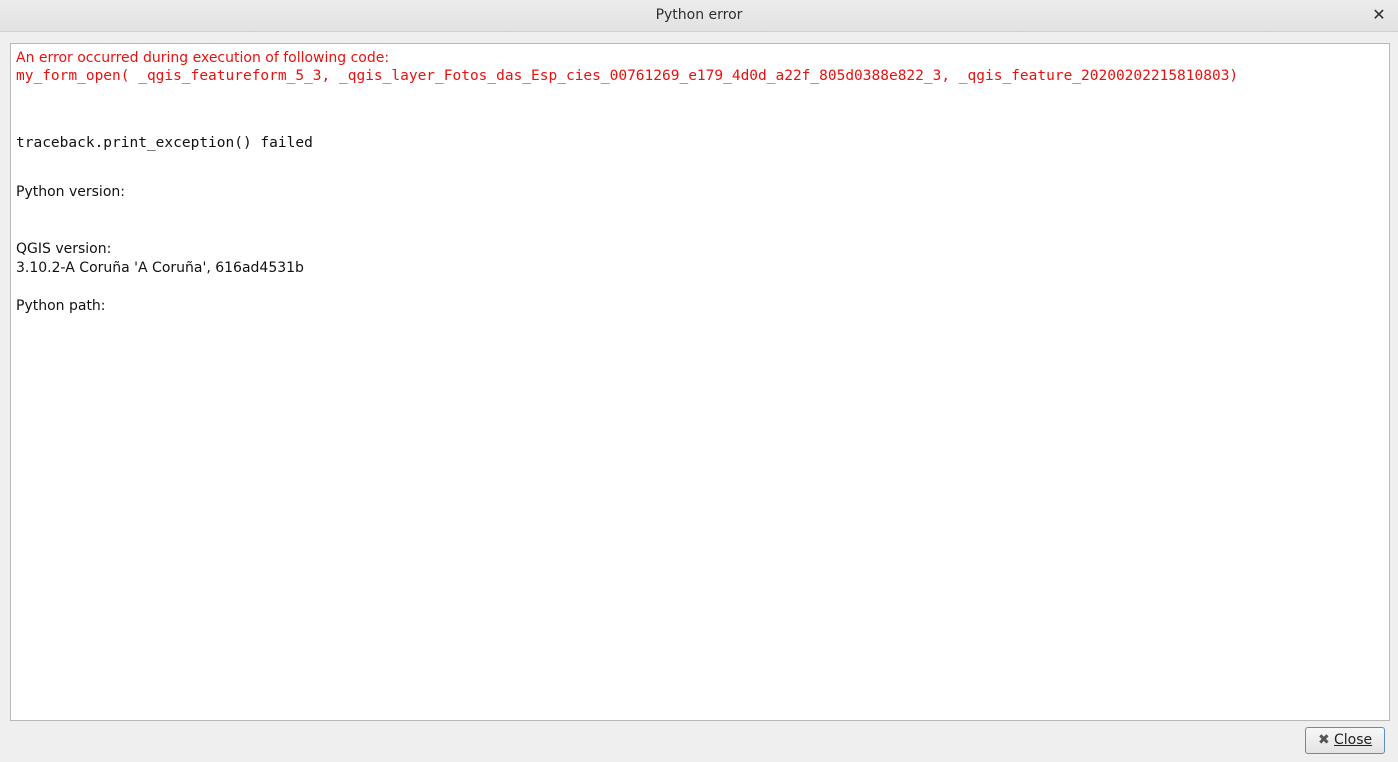 The width and height of the screenshot is (1398, 762). I want to click on qgis-version-value: 3.10.2-A Coruña 'A Coruña', 616ad4531b, so click(160, 268).